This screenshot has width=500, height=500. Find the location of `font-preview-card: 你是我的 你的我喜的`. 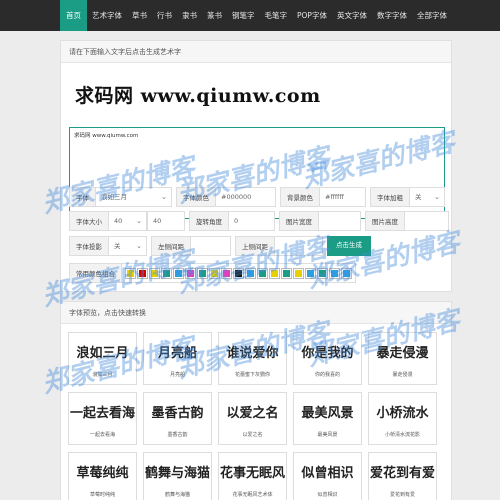

font-preview-card: 你是我的 你的我喜的 is located at coordinates (327, 358).